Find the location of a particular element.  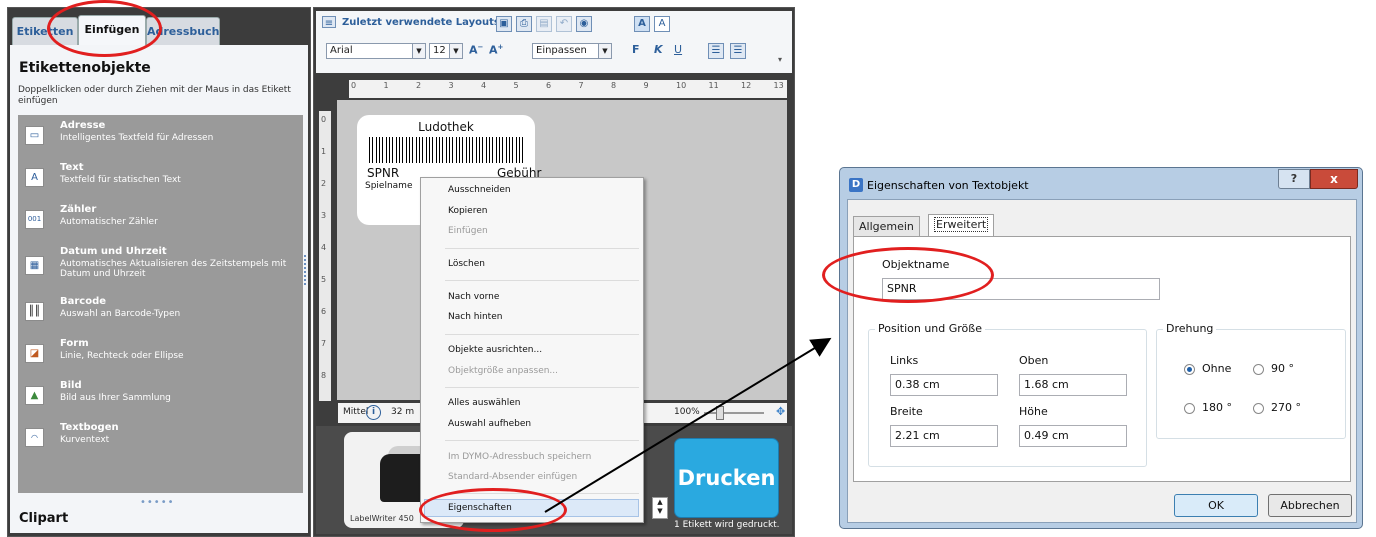

annotation-arrow is located at coordinates (688, 425).